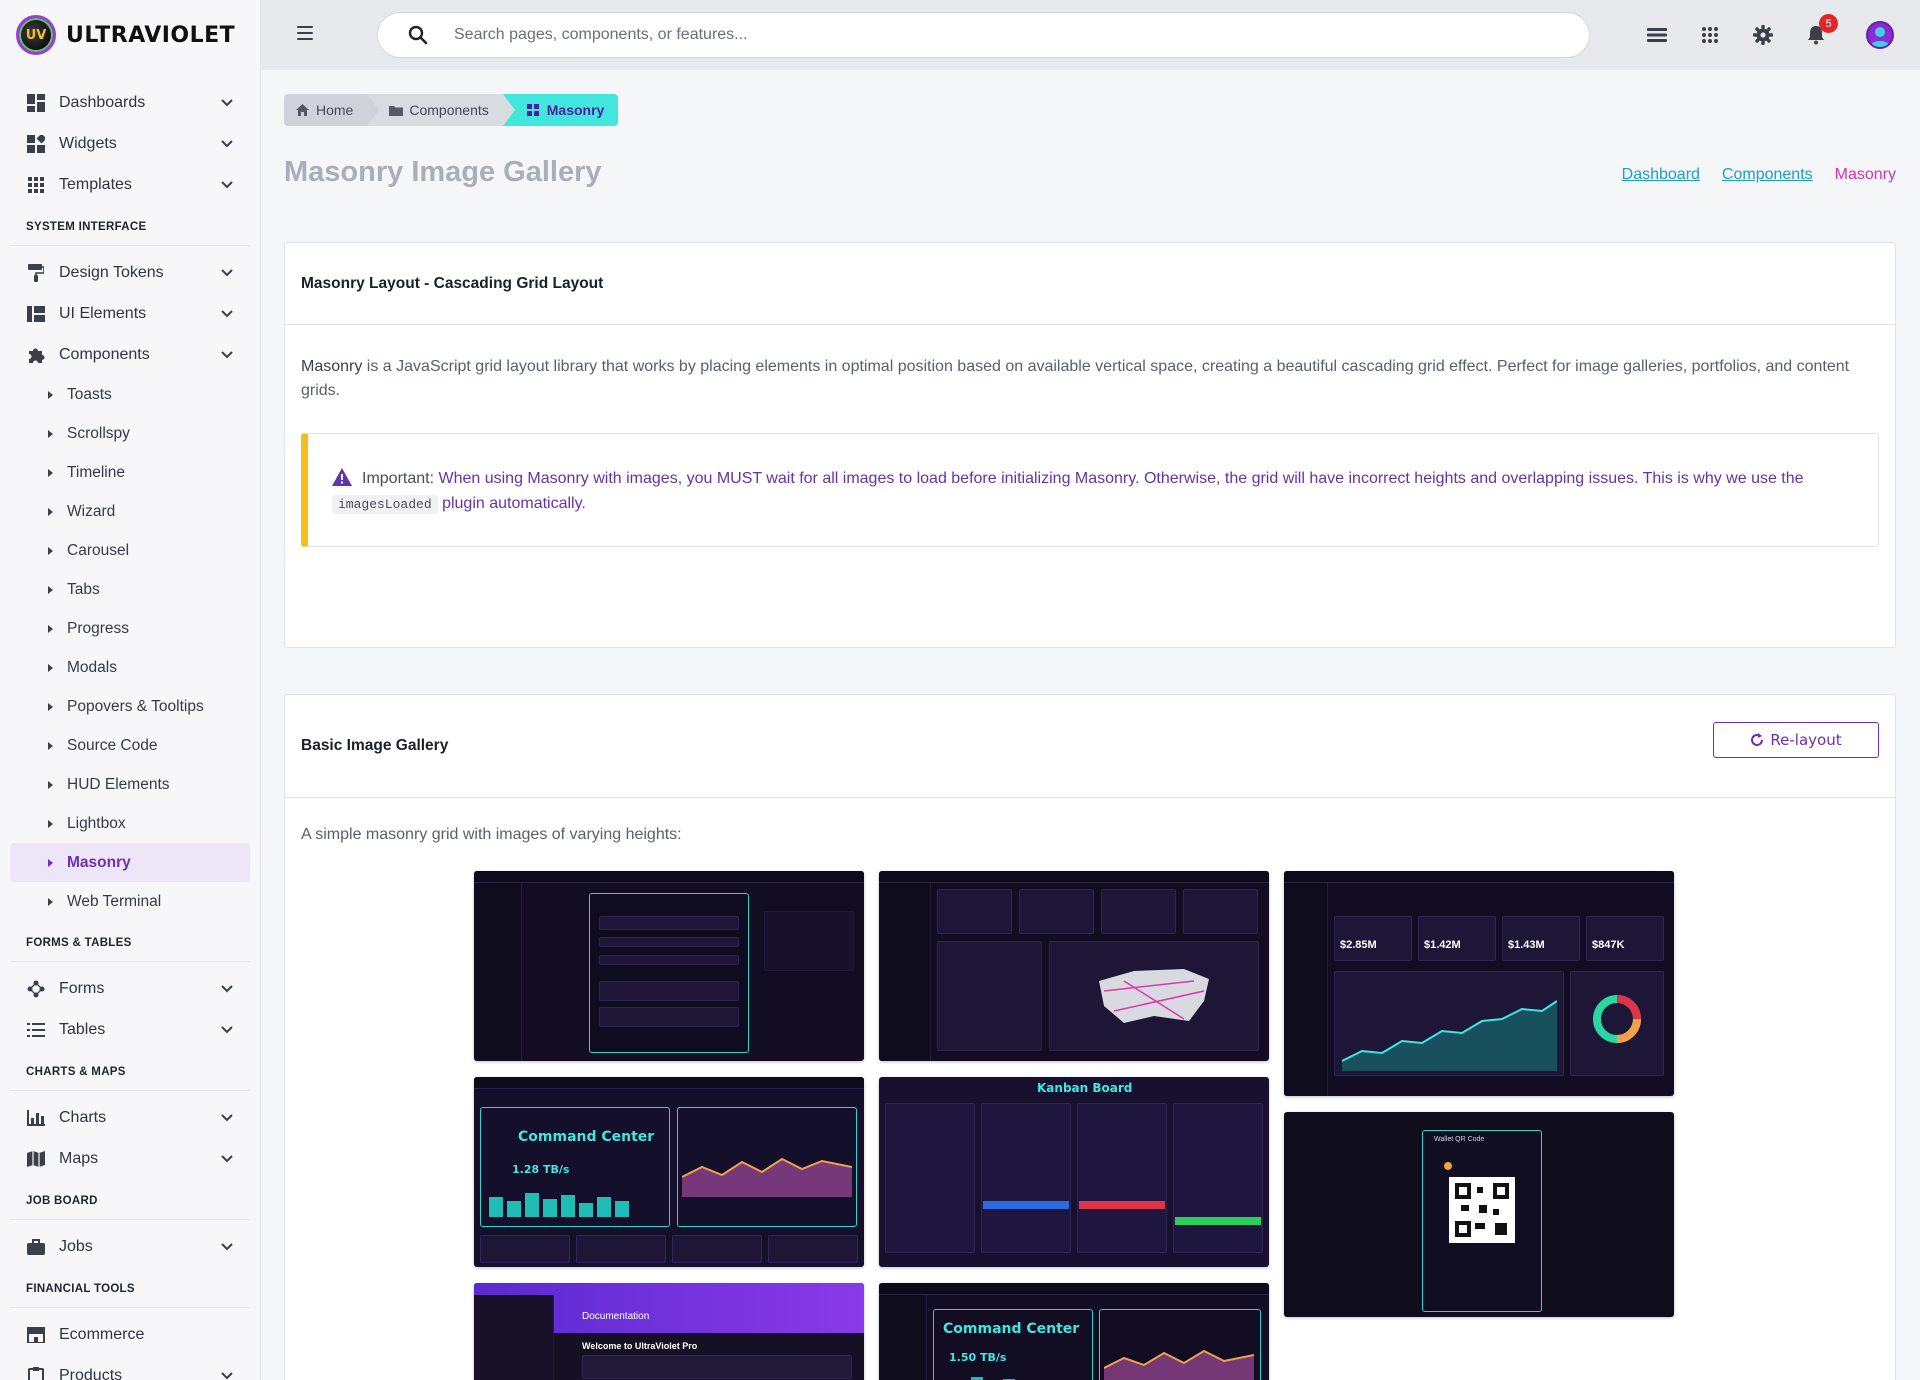  I want to click on gallery-image: Command Center 1.50 TB/s, so click(1074, 1331).